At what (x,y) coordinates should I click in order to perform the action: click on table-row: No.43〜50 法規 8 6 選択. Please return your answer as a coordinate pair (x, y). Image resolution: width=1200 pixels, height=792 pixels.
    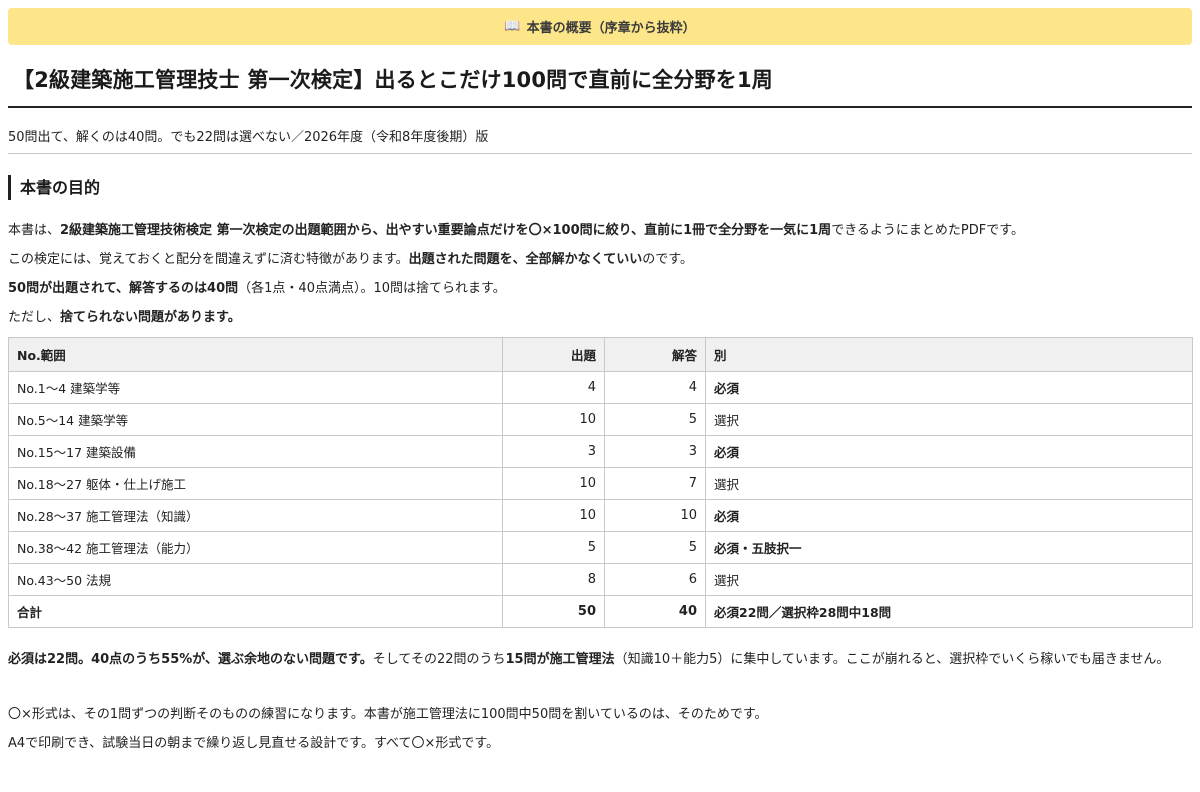
    Looking at the image, I should click on (600, 579).